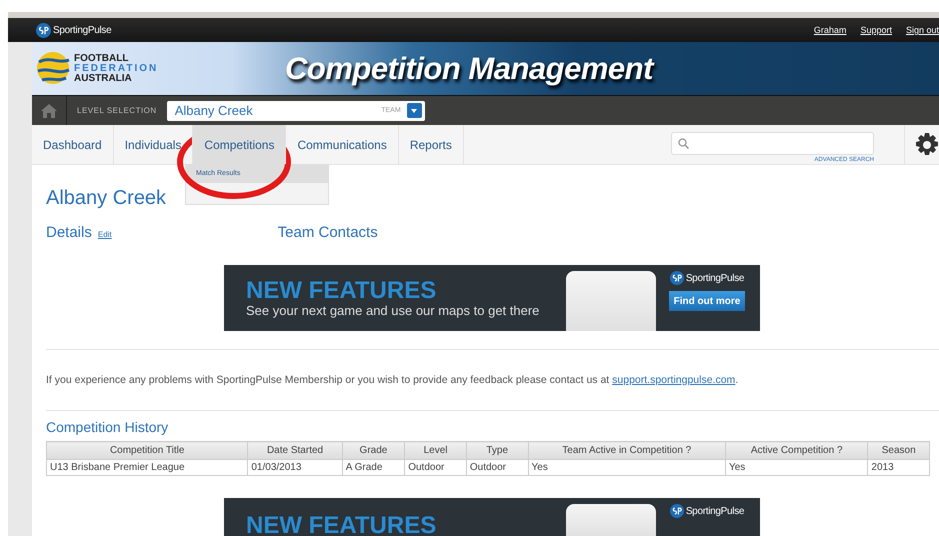 This screenshot has width=939, height=536. What do you see at coordinates (830, 30) in the screenshot?
I see `top-link: Graham` at bounding box center [830, 30].